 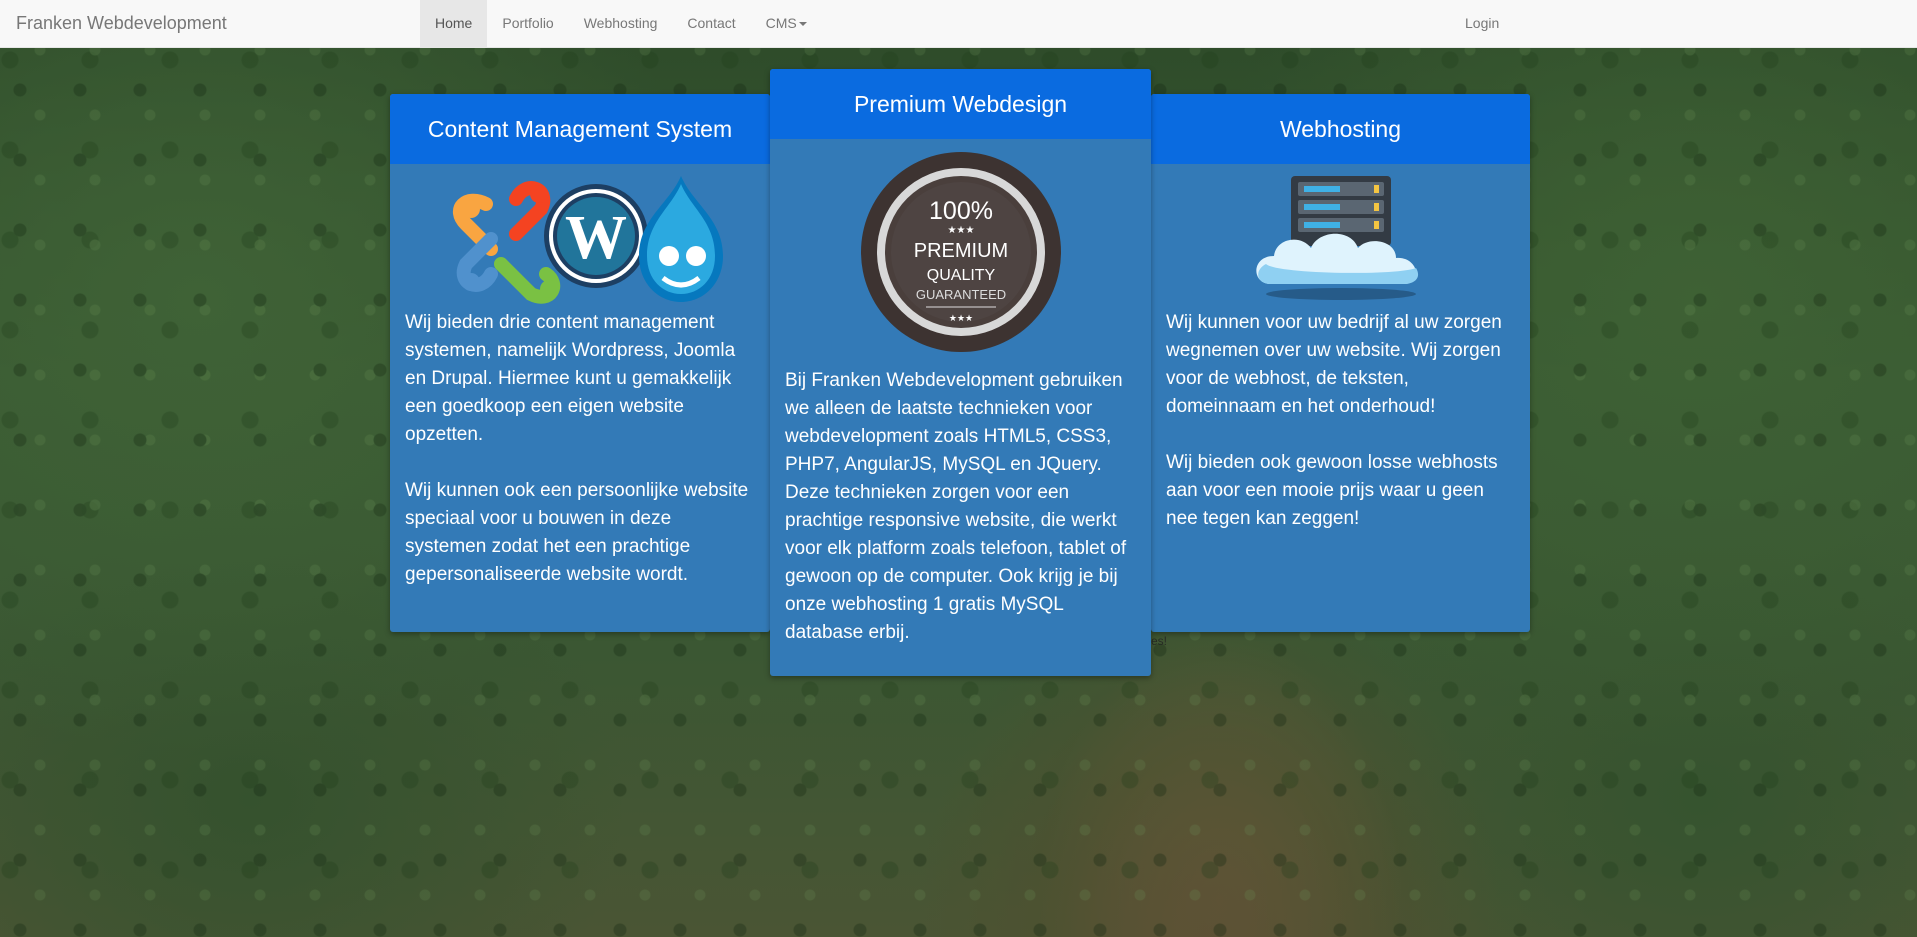 I want to click on nav-item-webhosting: Webhosting, so click(x=621, y=24).